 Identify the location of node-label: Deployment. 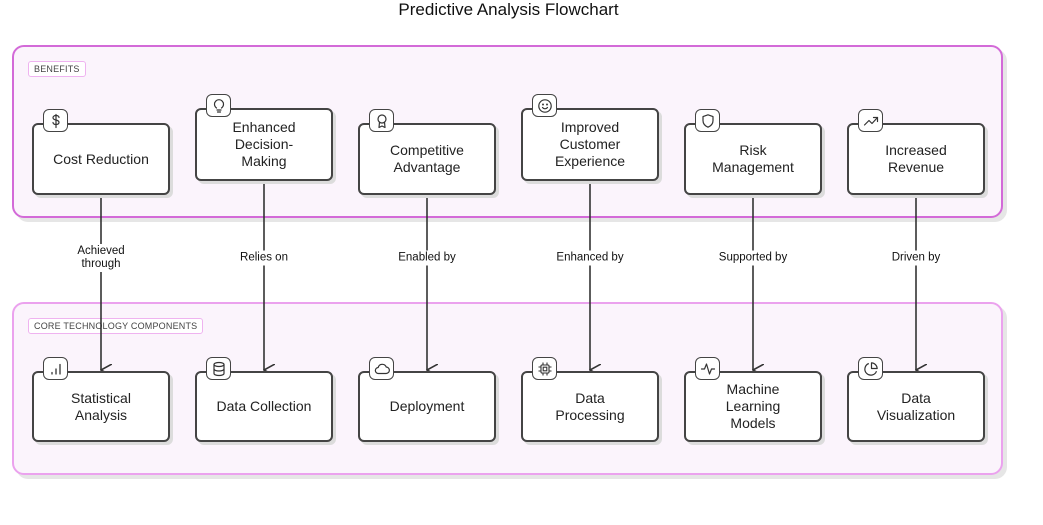
(427, 406).